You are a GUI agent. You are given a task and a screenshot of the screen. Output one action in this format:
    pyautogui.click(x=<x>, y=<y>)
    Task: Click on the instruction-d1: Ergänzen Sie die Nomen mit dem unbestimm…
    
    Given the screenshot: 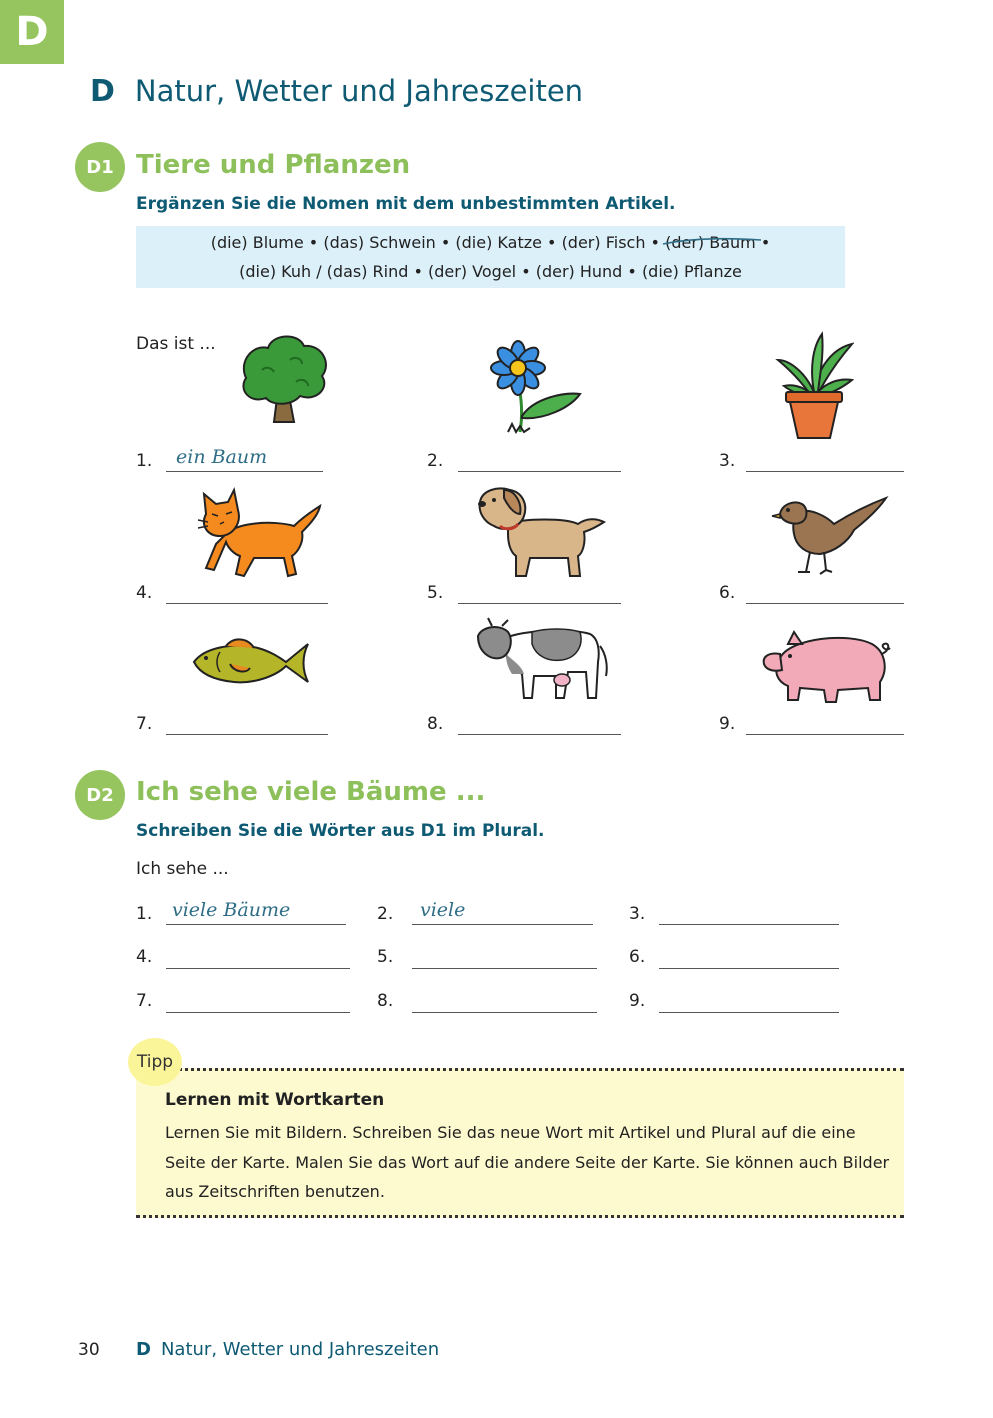 What is the action you would take?
    pyautogui.click(x=406, y=204)
    